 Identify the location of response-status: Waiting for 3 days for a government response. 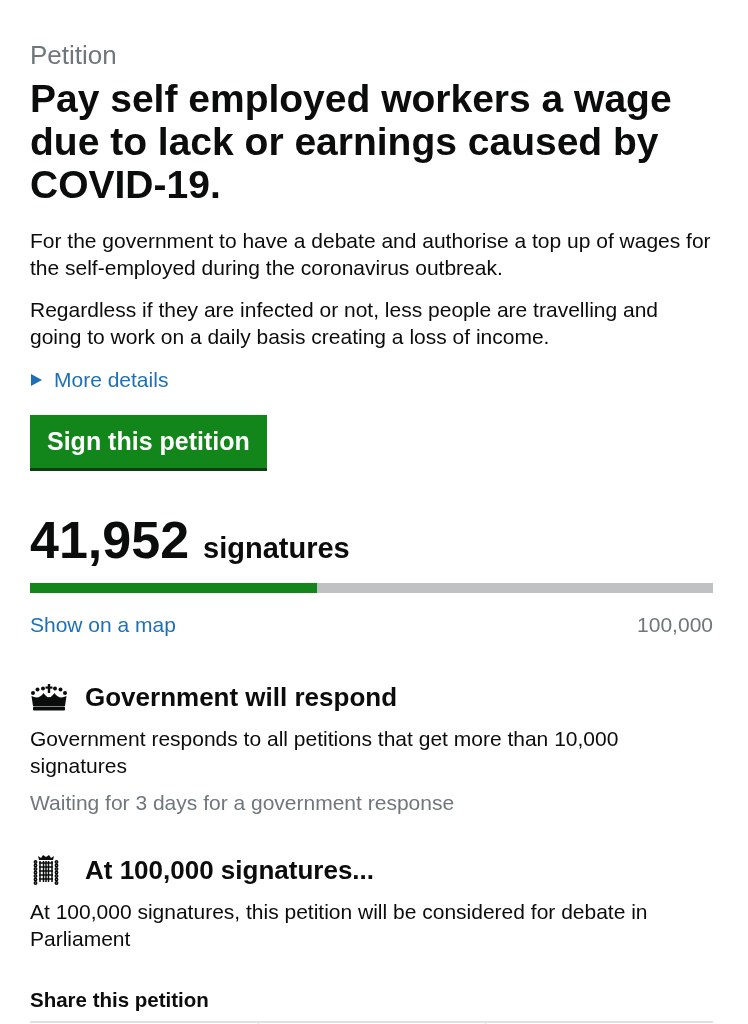
(243, 803).